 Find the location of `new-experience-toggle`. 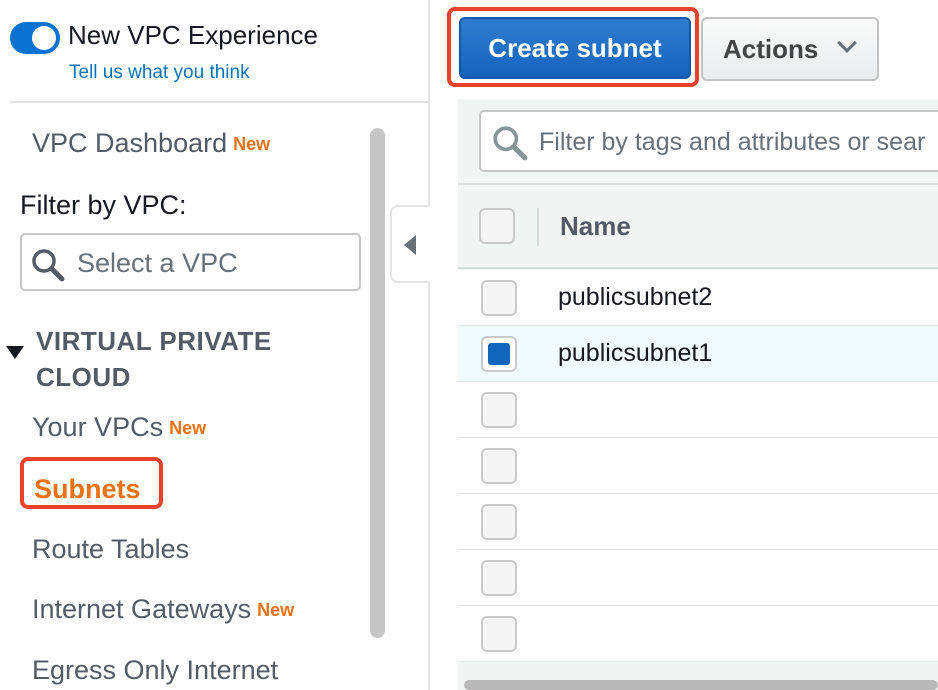

new-experience-toggle is located at coordinates (35, 38).